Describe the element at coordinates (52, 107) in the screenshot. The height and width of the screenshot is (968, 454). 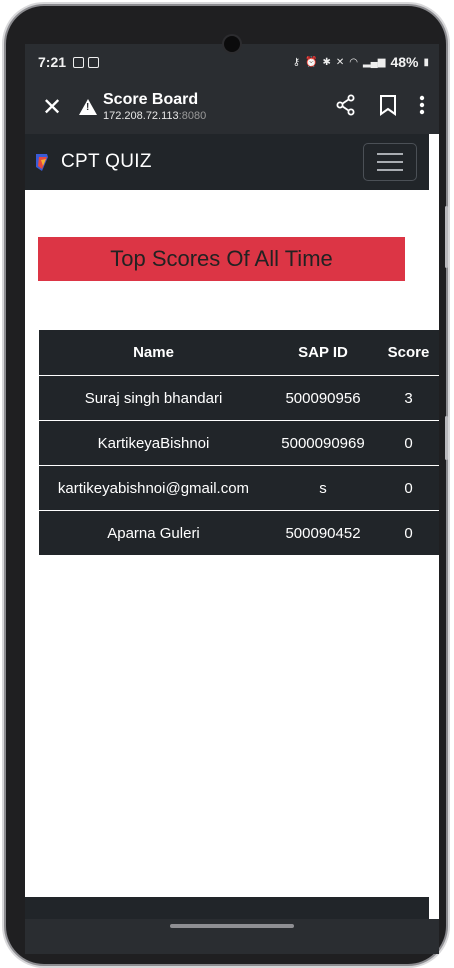
I see `close-icon: ✕` at that location.